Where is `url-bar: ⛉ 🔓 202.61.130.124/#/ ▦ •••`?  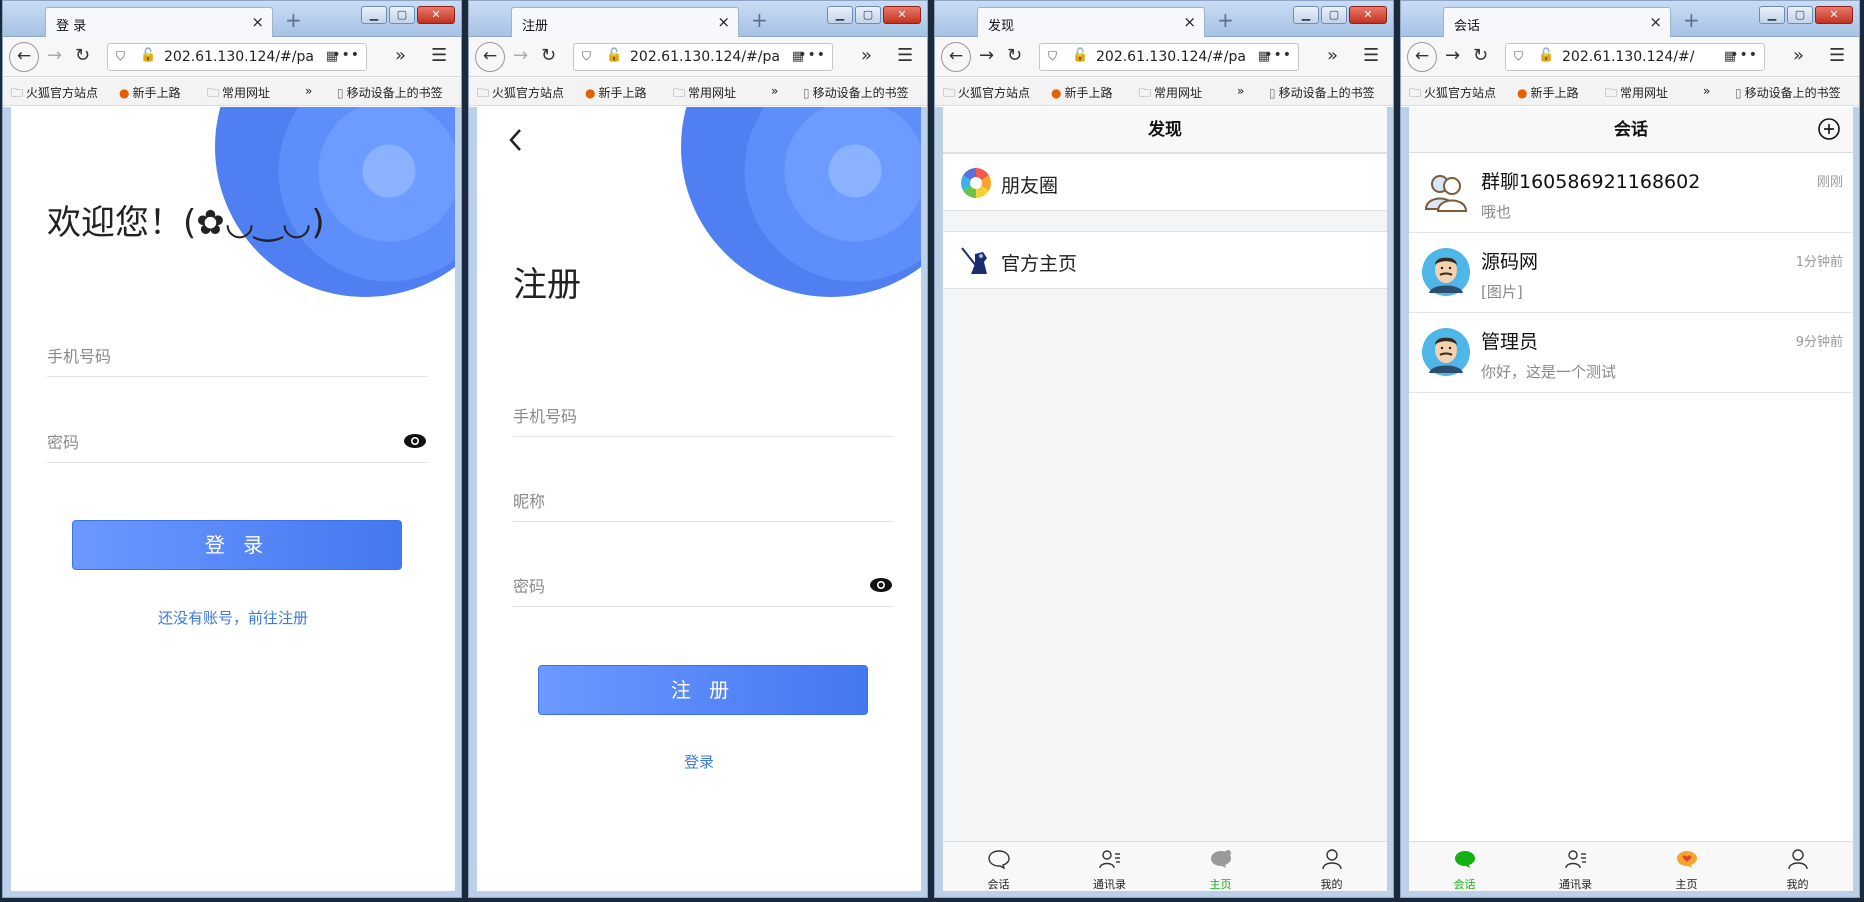 url-bar: ⛉ 🔓 202.61.130.124/#/ ▦ ••• is located at coordinates (1635, 57).